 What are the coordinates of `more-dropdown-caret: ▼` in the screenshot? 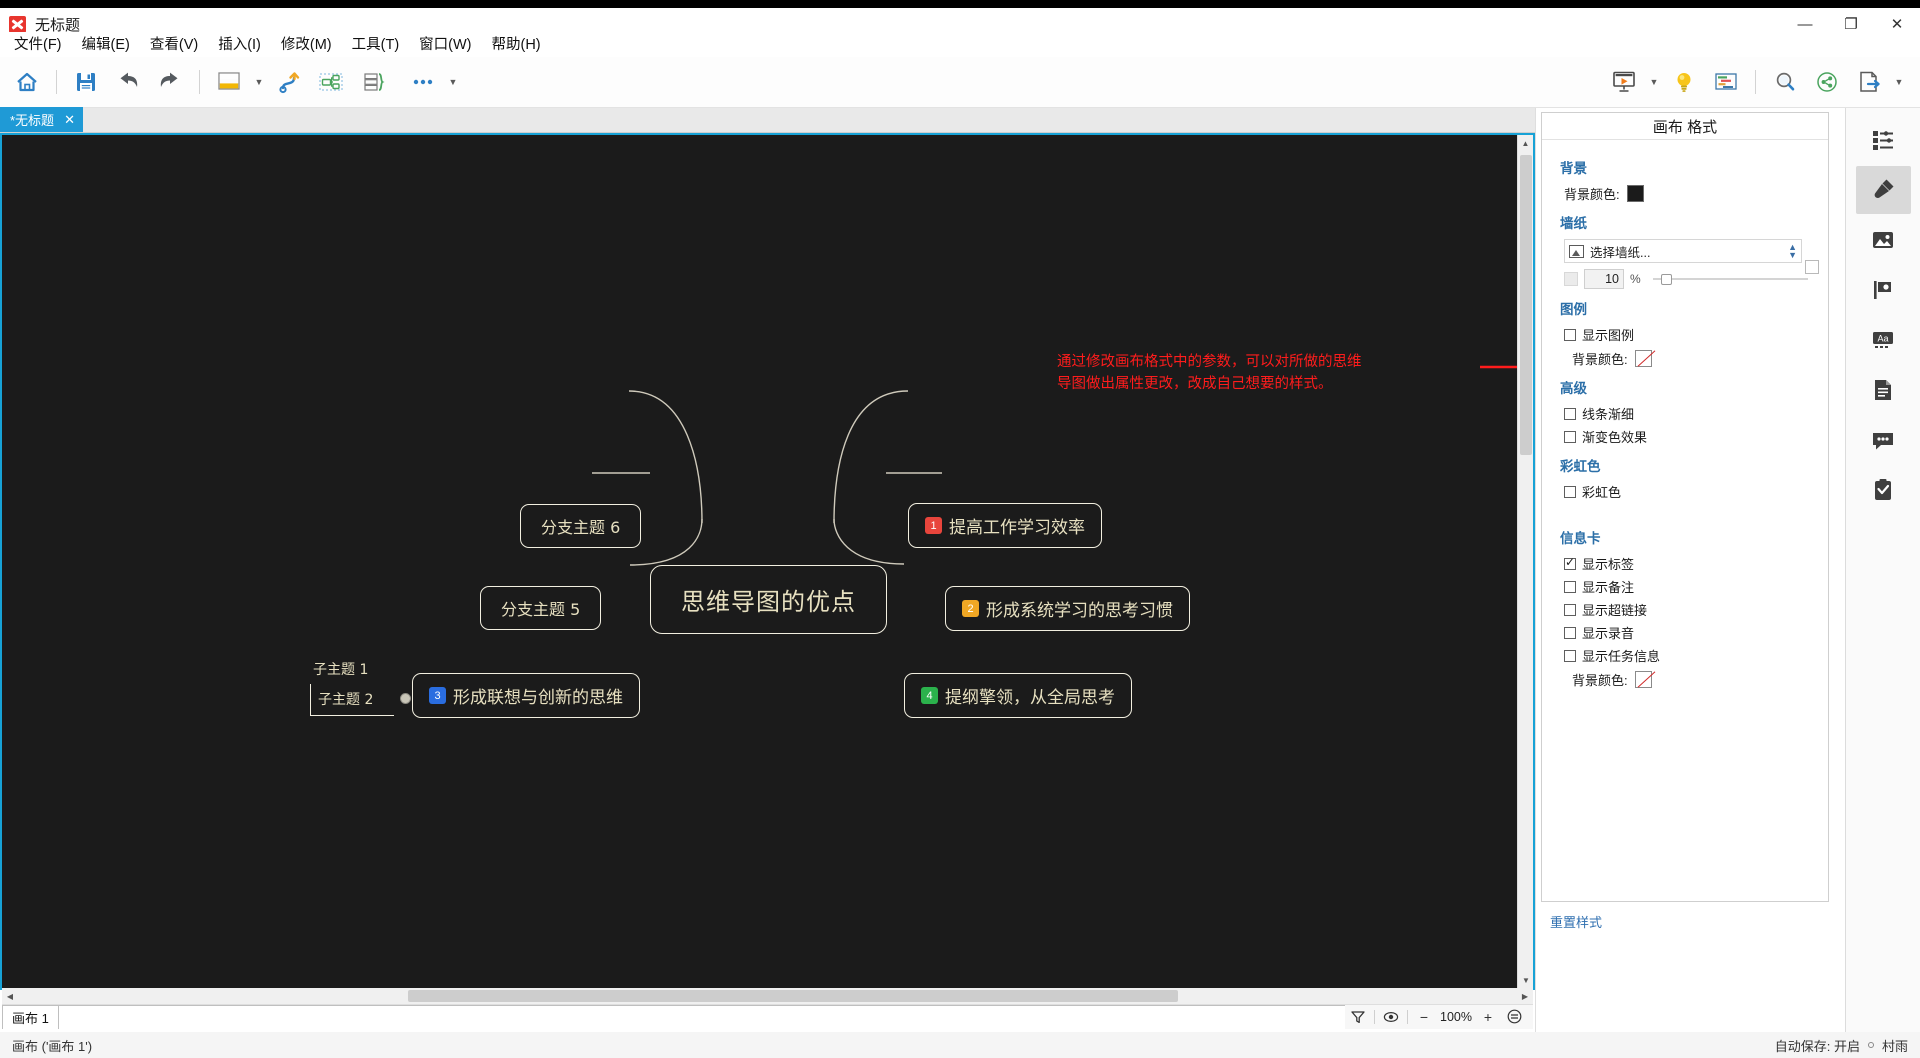 It's located at (453, 82).